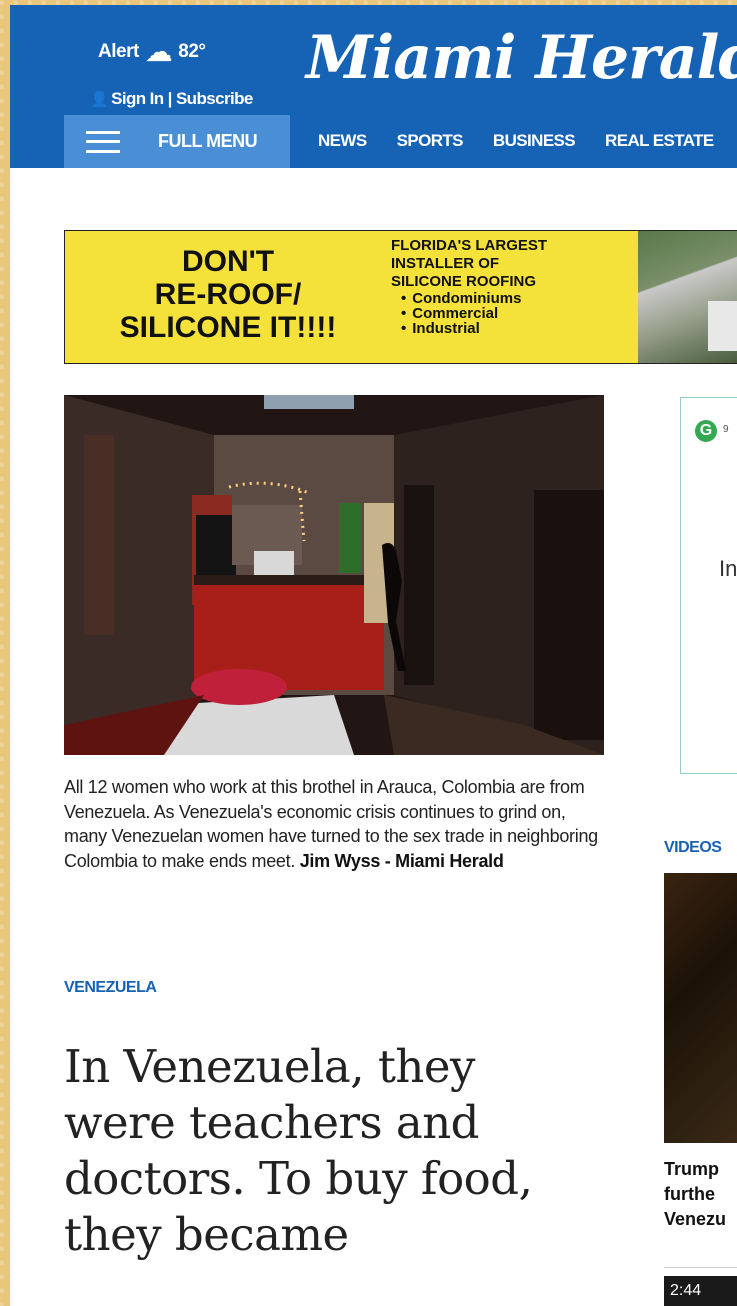 The image size is (737, 1306). I want to click on weather-alert: Alert ☁ 82°, so click(152, 51).